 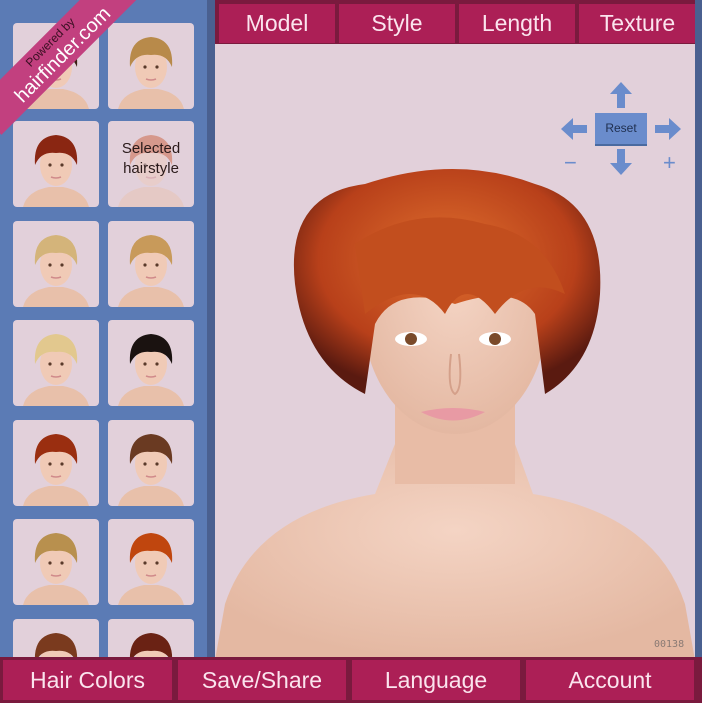 I want to click on hairstyle-thumbnail: Selected hairstyle, so click(x=151, y=164).